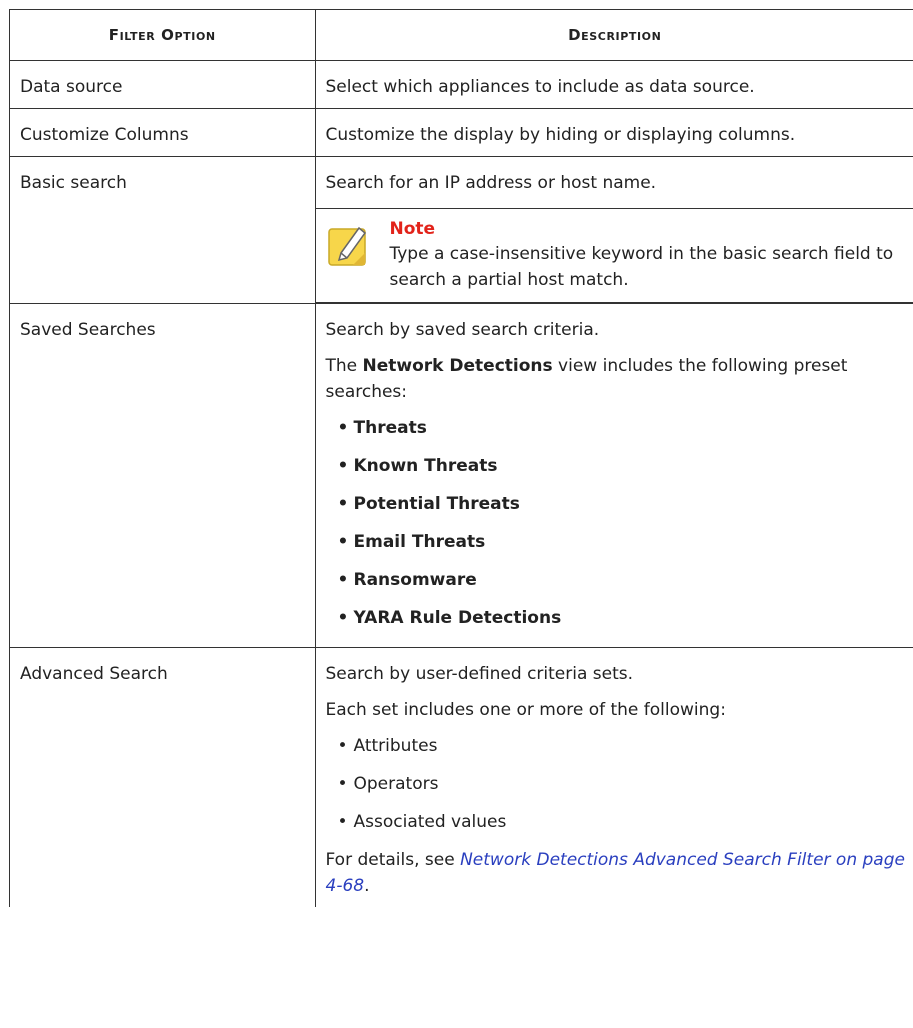 The height and width of the screenshot is (1028, 913). What do you see at coordinates (479, 674) in the screenshot?
I see `description-text: Search by user-defined criteria sets.` at bounding box center [479, 674].